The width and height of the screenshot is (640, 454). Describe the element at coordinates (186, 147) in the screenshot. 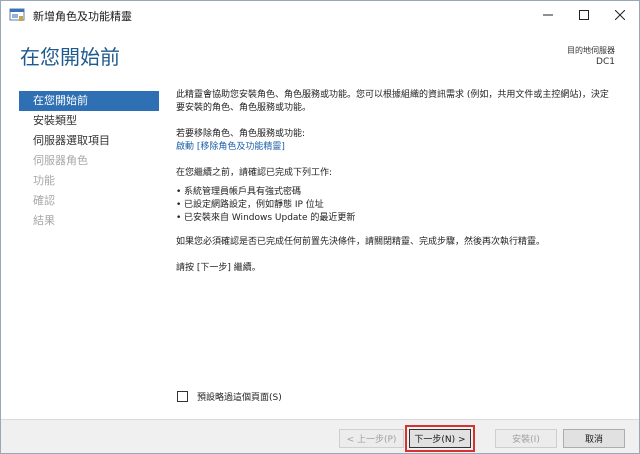

I see `remove-link-prefix: 啟動` at that location.